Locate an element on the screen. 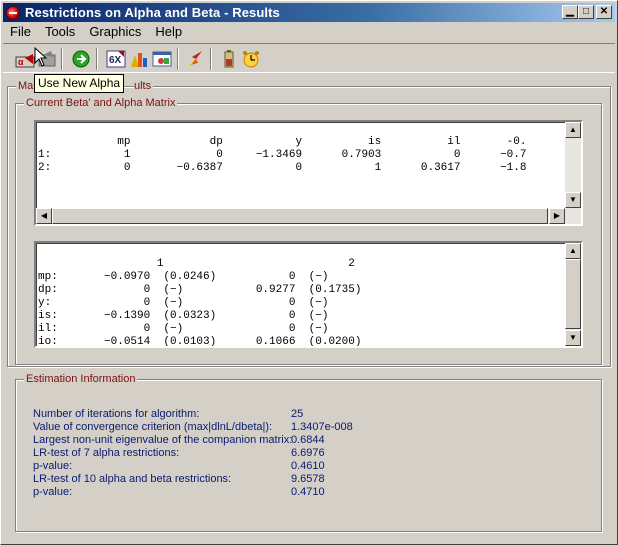  estimation-value: 0.6844 is located at coordinates (308, 440).